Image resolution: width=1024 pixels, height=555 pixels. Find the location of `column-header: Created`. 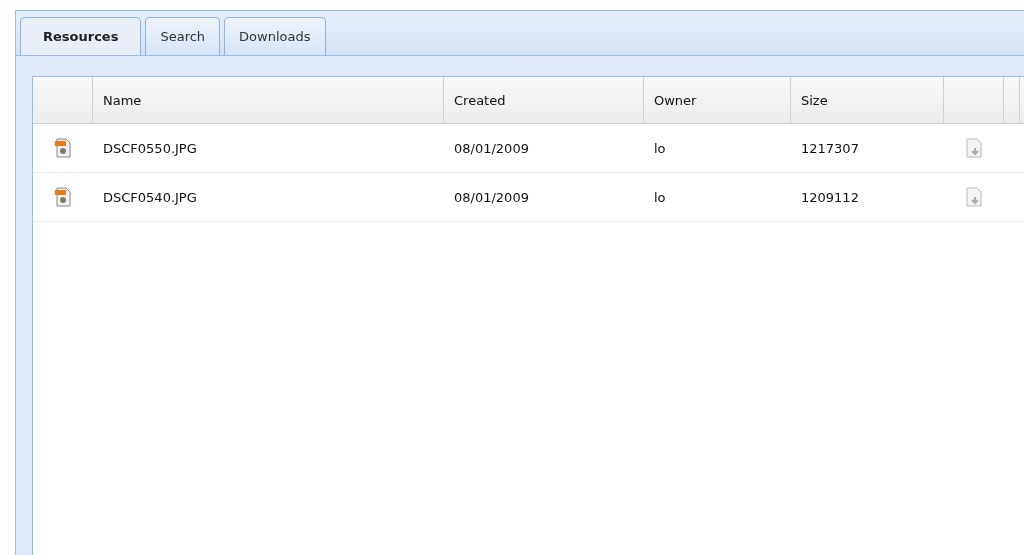

column-header: Created is located at coordinates (544, 100).